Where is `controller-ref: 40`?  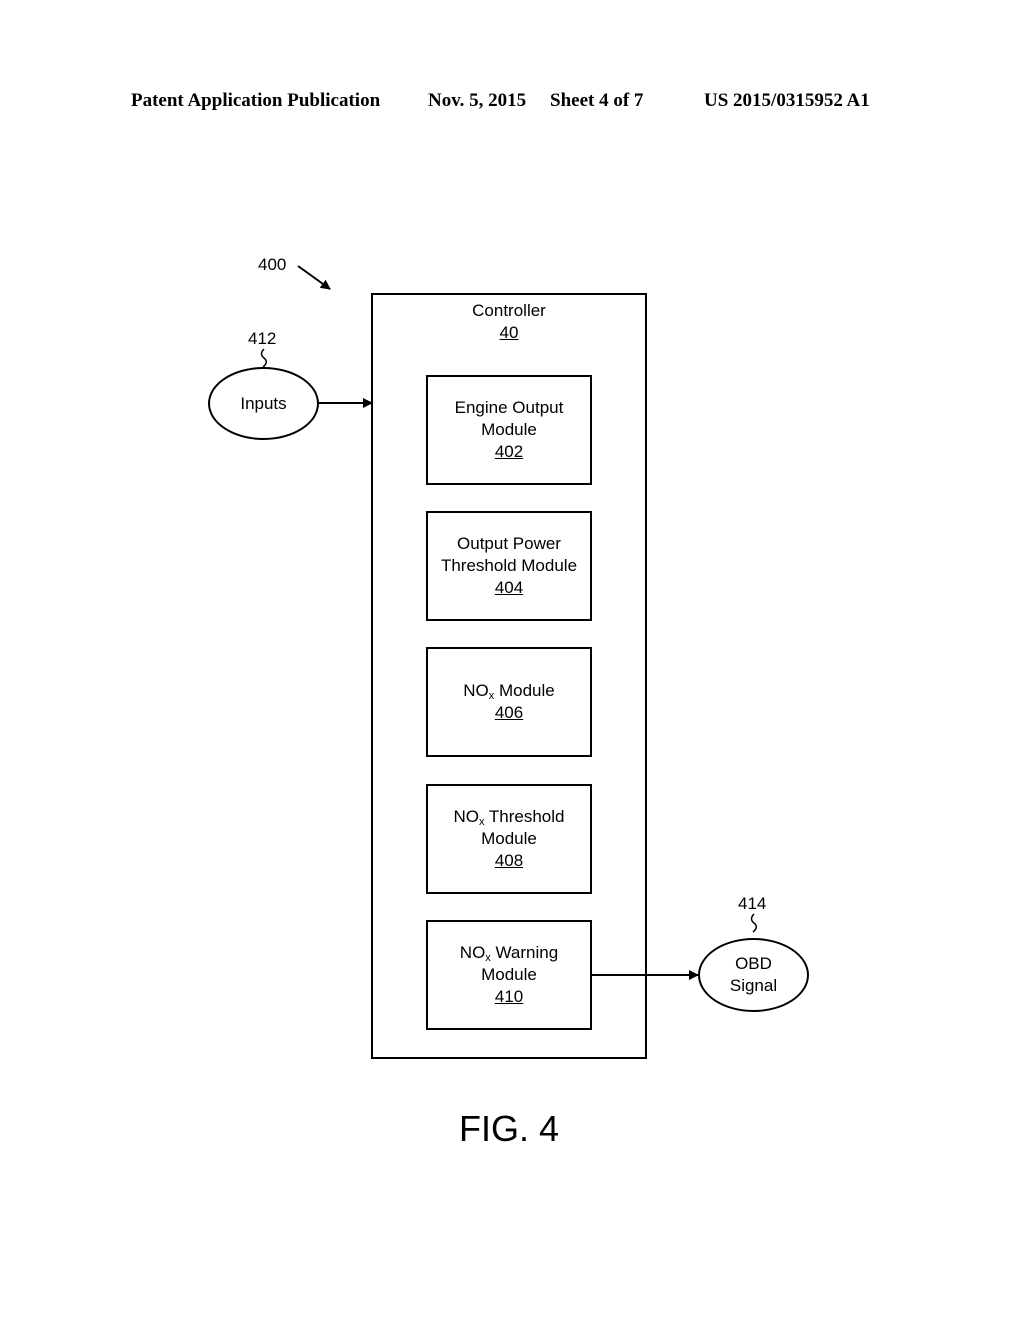
controller-ref: 40 is located at coordinates (509, 332).